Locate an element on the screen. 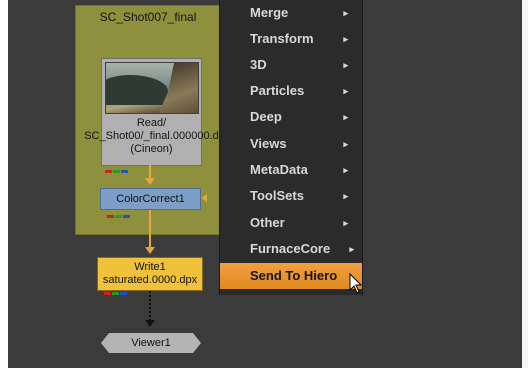 This screenshot has height=368, width=528. menu-item-label: Transform is located at coordinates (282, 38).